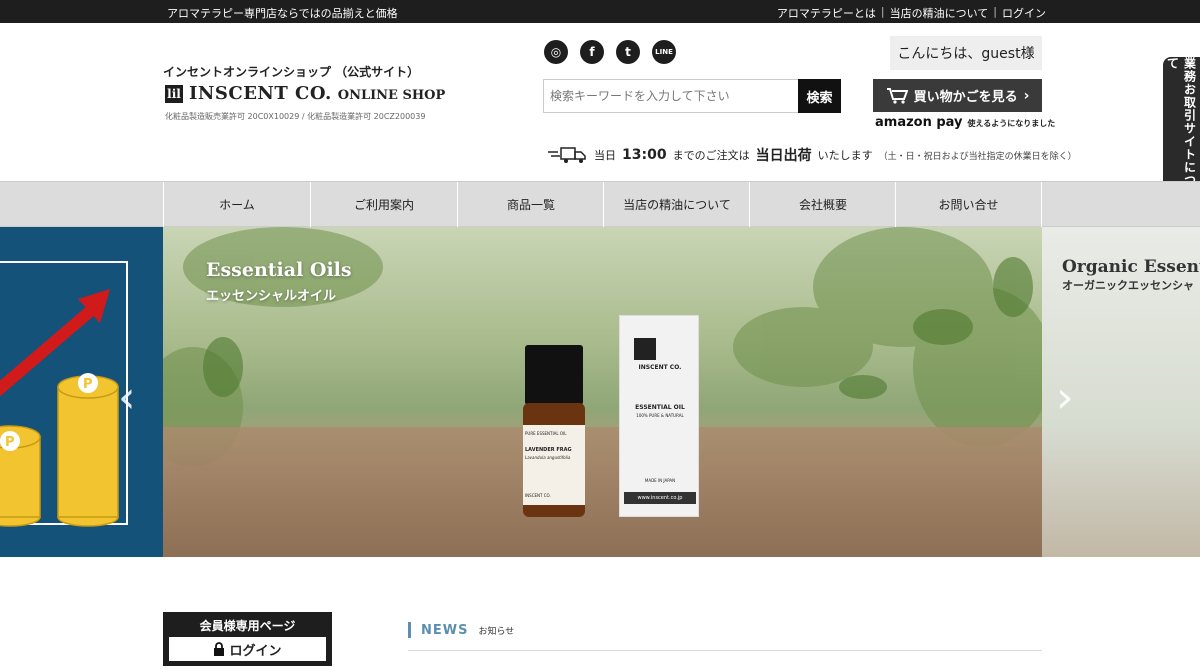  Describe the element at coordinates (610, 52) in the screenshot. I see `social-links: ◎ f t LINE` at that location.